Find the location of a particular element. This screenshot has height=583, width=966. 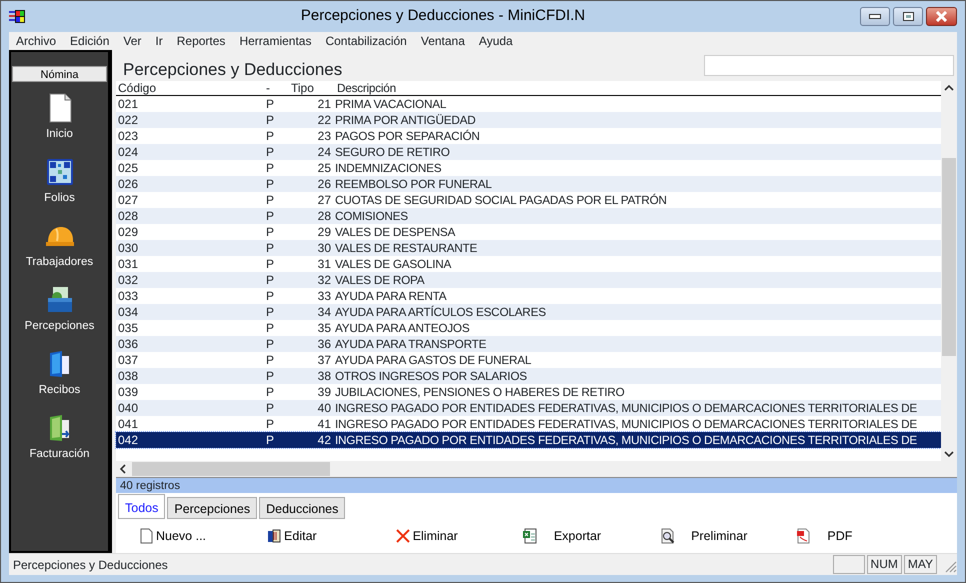

tab: Deducciones is located at coordinates (302, 508).